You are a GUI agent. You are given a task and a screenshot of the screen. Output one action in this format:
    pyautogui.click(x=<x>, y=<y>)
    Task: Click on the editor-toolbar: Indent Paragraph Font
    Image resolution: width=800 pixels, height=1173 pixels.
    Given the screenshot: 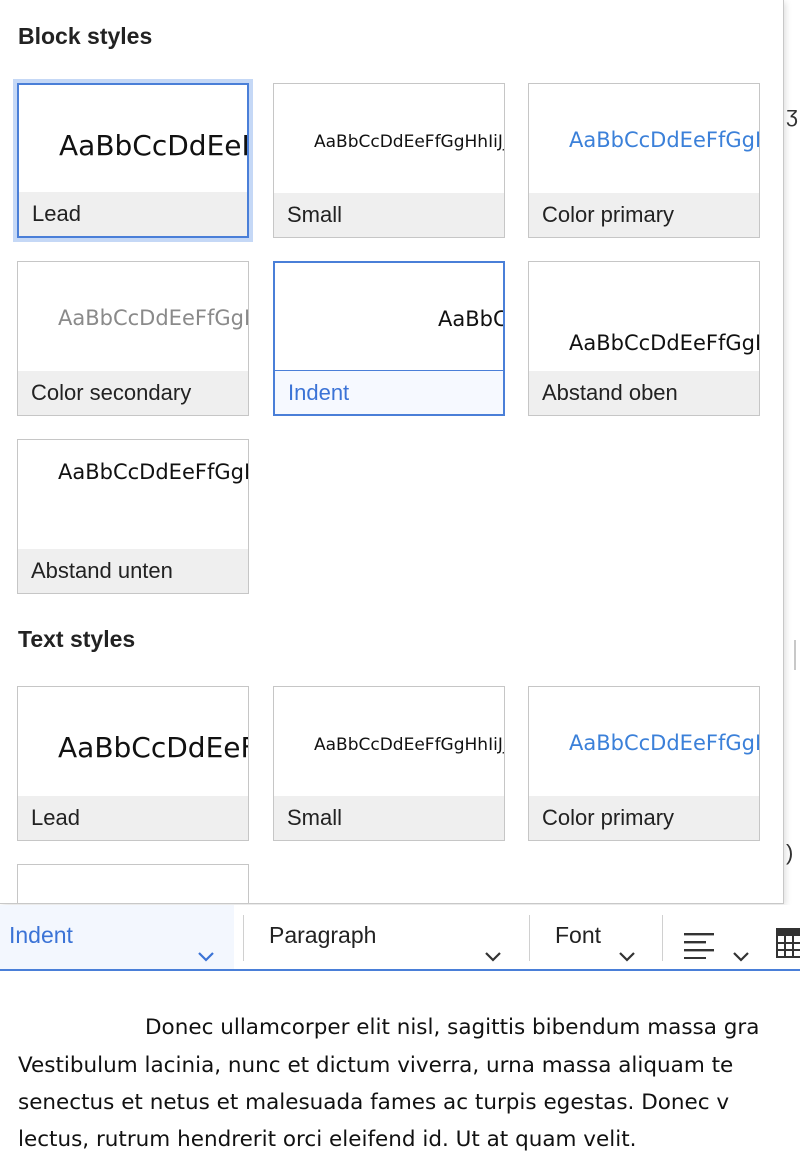 What is the action you would take?
    pyautogui.click(x=400, y=938)
    